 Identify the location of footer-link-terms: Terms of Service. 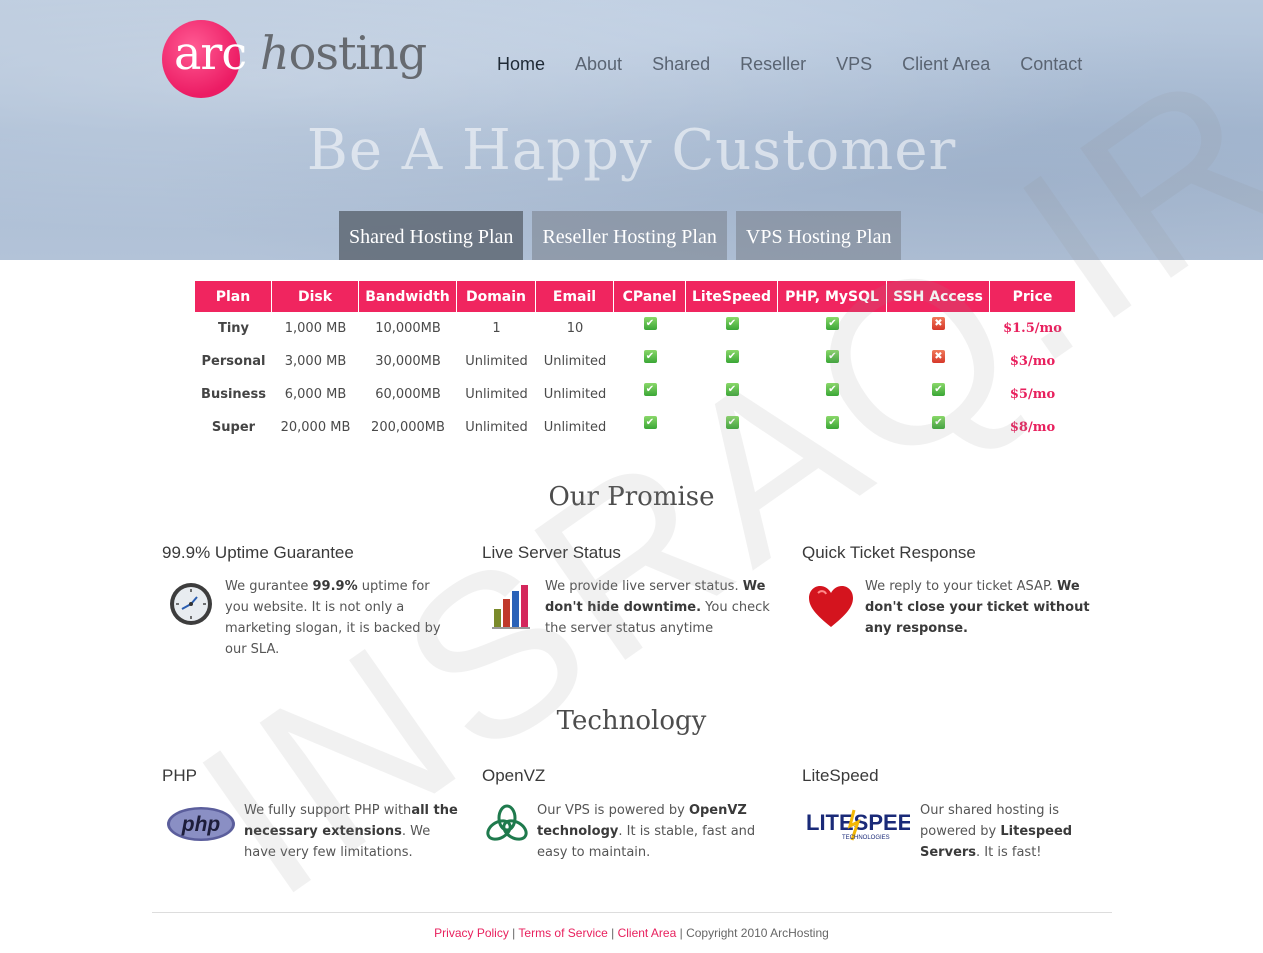
(562, 933).